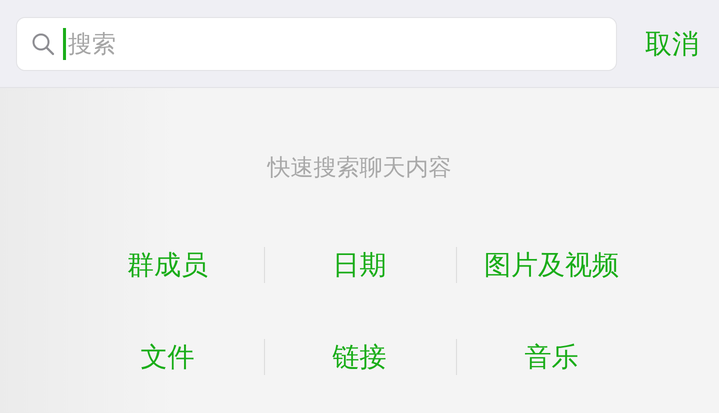 Image resolution: width=719 pixels, height=413 pixels. I want to click on category-link: 图片及视频, so click(551, 265).